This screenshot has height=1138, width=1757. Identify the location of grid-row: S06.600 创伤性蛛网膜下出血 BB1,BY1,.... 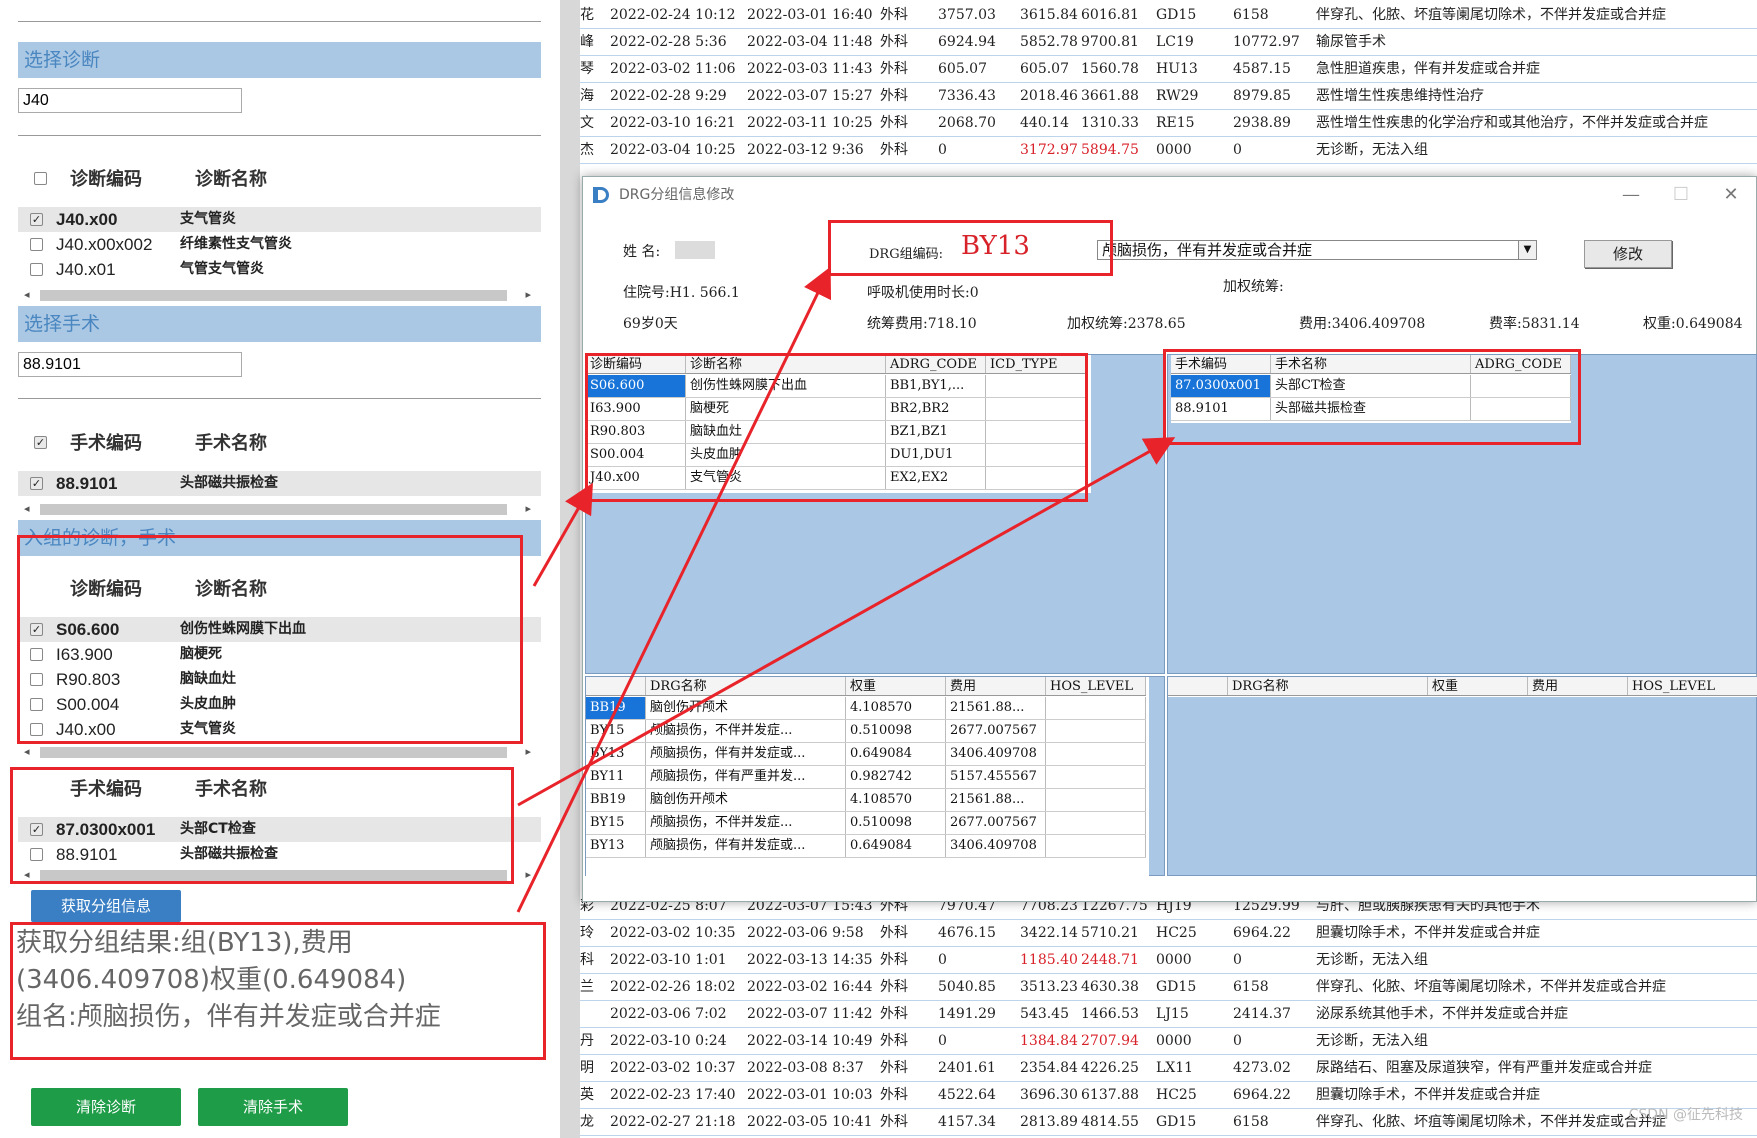
(836, 386).